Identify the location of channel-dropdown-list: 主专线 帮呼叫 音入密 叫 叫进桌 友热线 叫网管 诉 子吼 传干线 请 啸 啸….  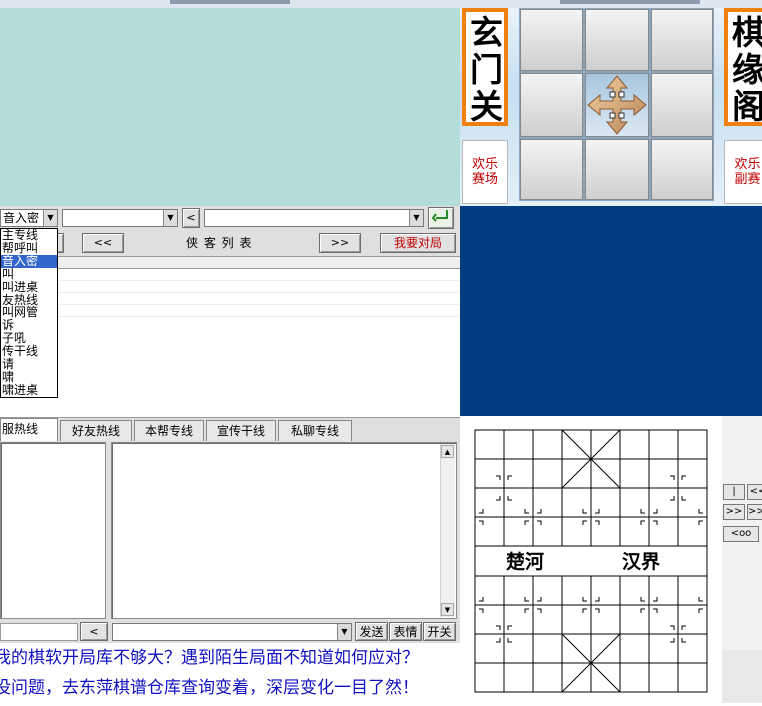
(29, 313).